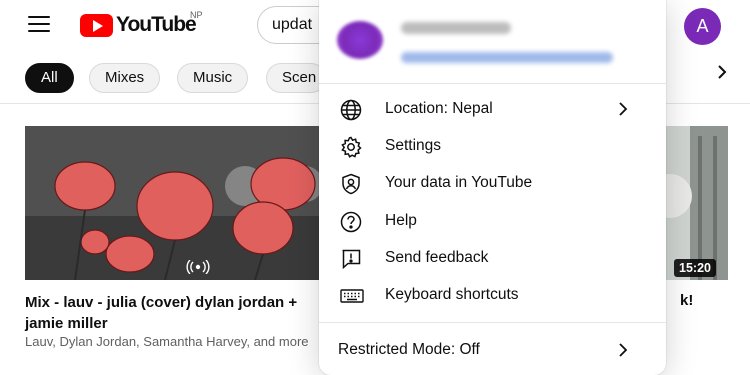 This screenshot has width=750, height=375. What do you see at coordinates (360, 40) in the screenshot?
I see `account-avatar` at bounding box center [360, 40].